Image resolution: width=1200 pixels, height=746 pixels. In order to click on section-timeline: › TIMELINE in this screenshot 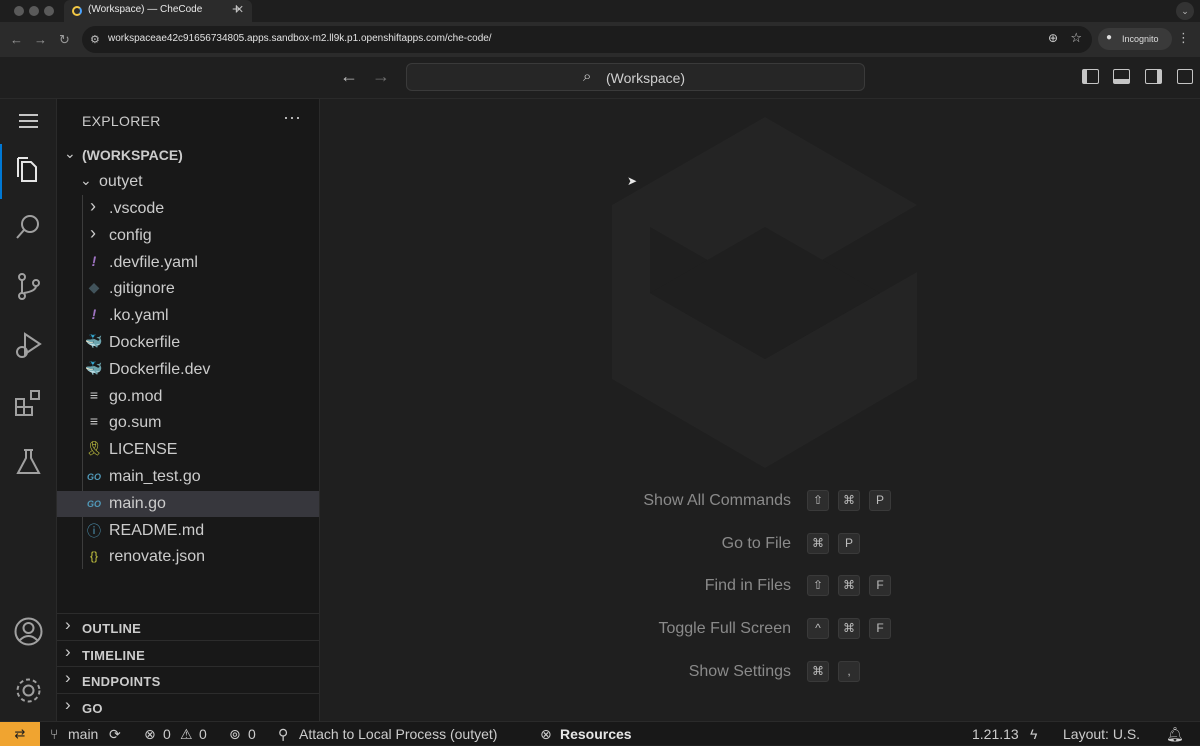, I will do `click(188, 653)`.